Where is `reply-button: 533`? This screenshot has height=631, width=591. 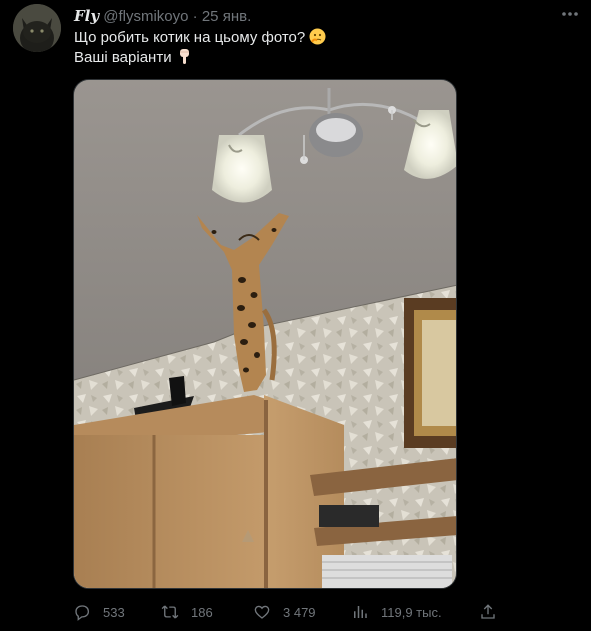 reply-button: 533 is located at coordinates (99, 612).